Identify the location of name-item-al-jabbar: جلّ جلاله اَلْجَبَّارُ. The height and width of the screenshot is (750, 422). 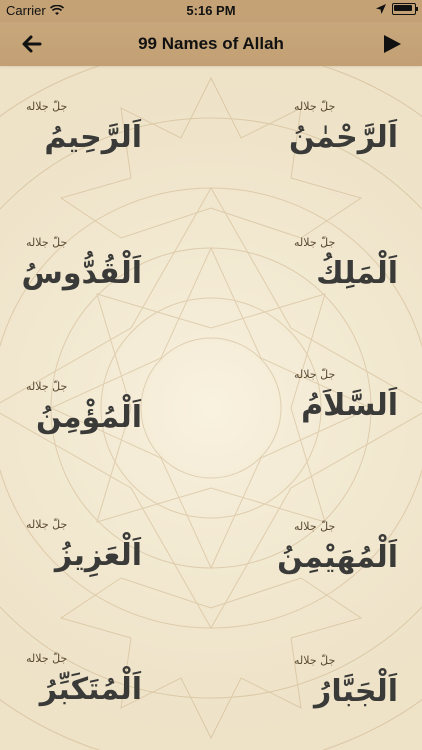
(320, 691).